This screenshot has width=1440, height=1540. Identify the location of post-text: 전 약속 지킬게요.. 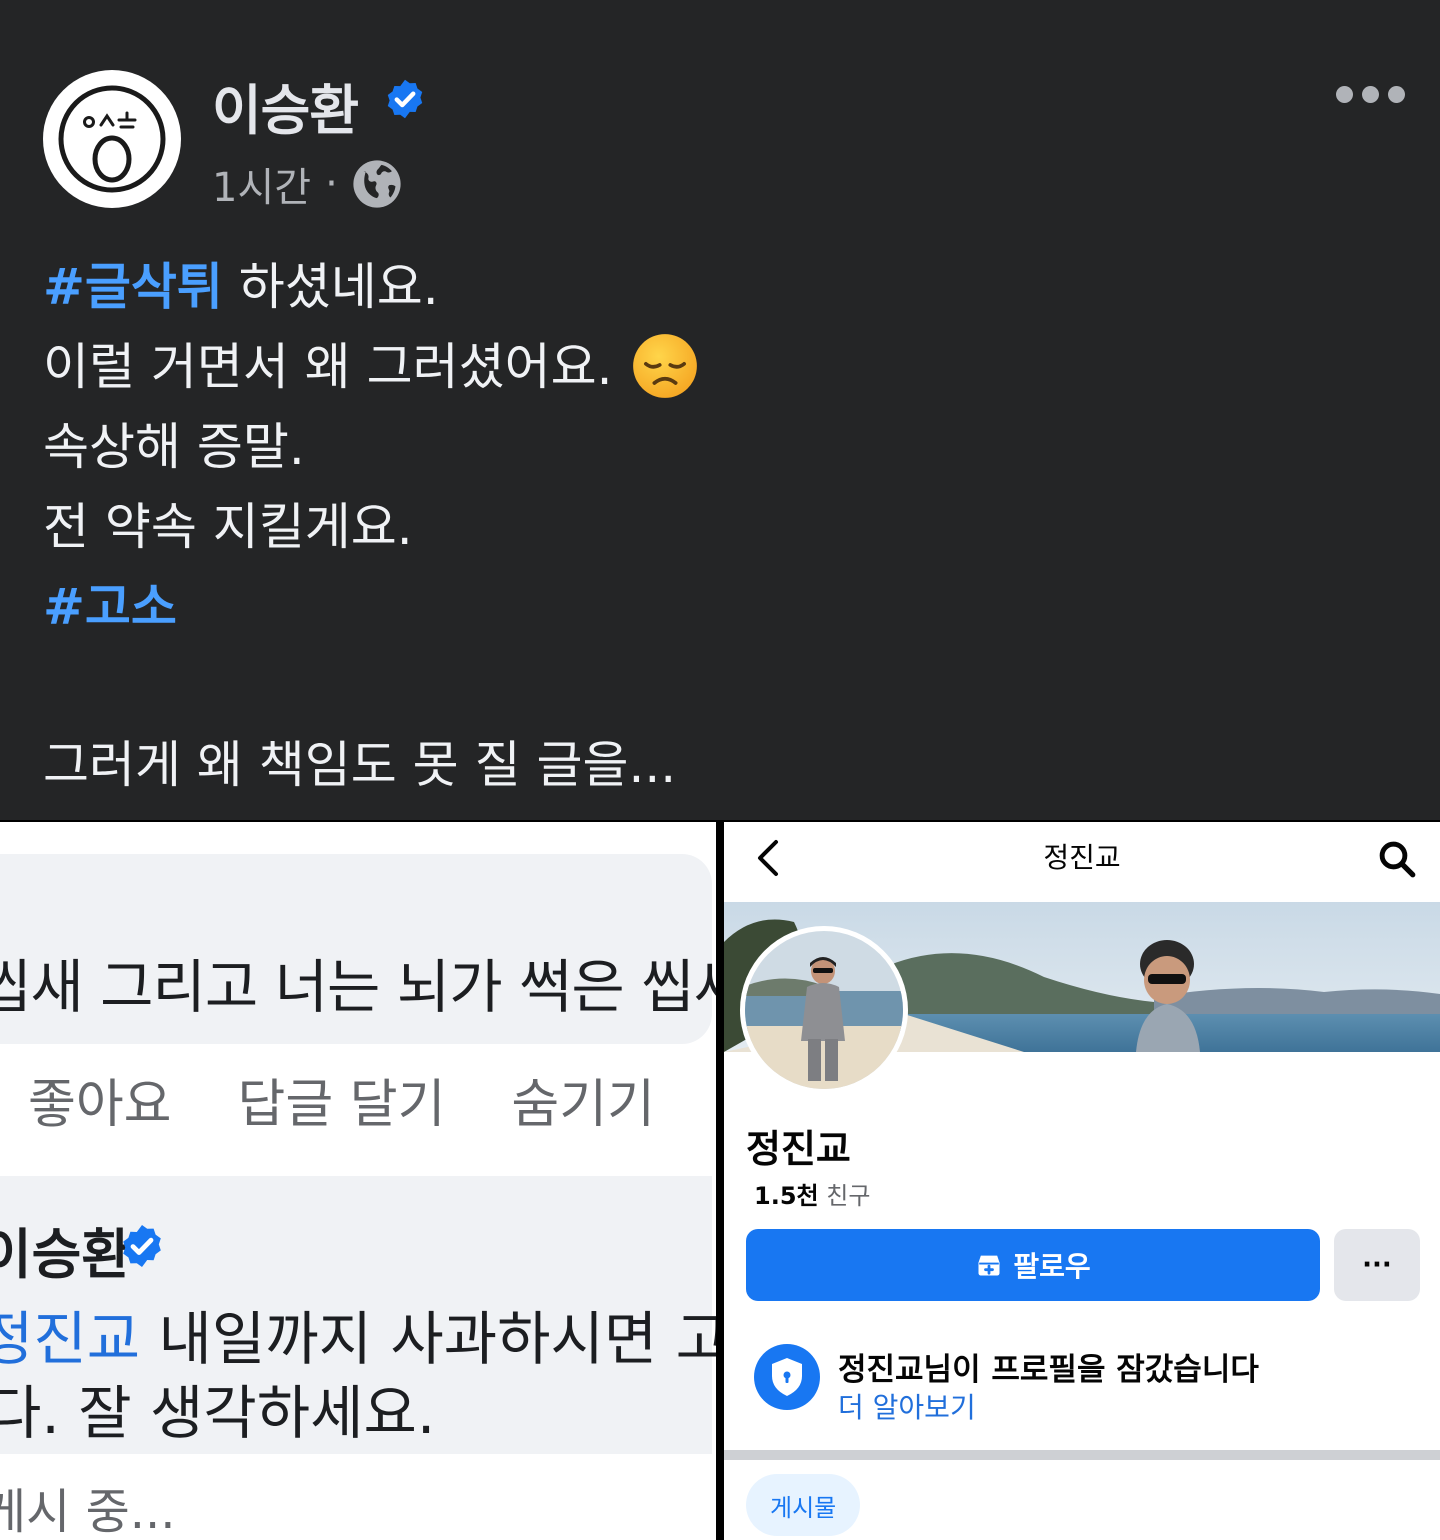
(228, 527).